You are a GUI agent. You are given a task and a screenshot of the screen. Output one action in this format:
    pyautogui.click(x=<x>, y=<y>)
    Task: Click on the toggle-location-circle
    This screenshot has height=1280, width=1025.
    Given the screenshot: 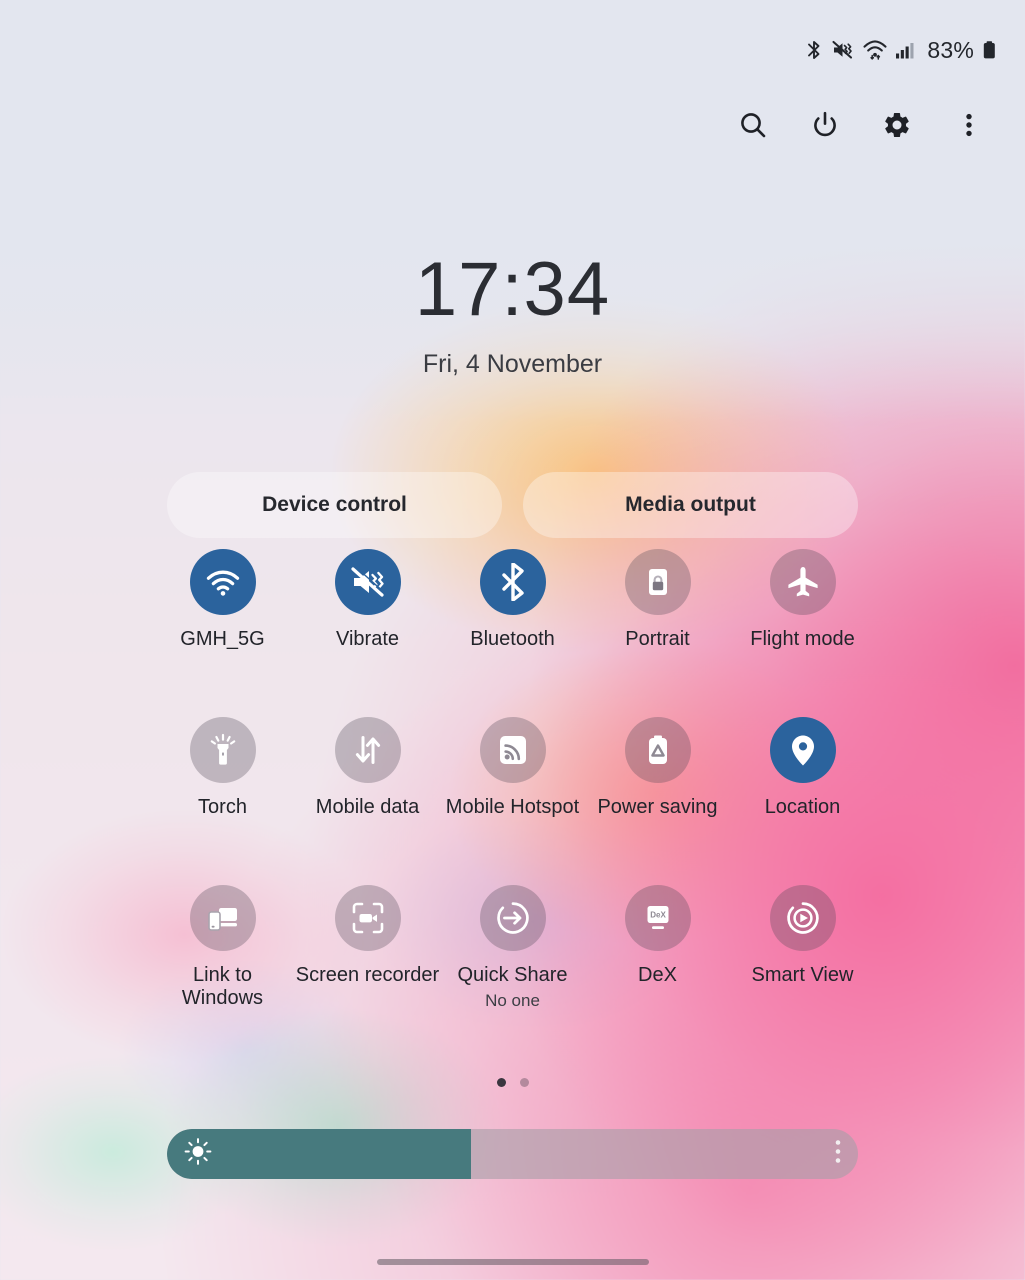 What is the action you would take?
    pyautogui.click(x=802, y=750)
    